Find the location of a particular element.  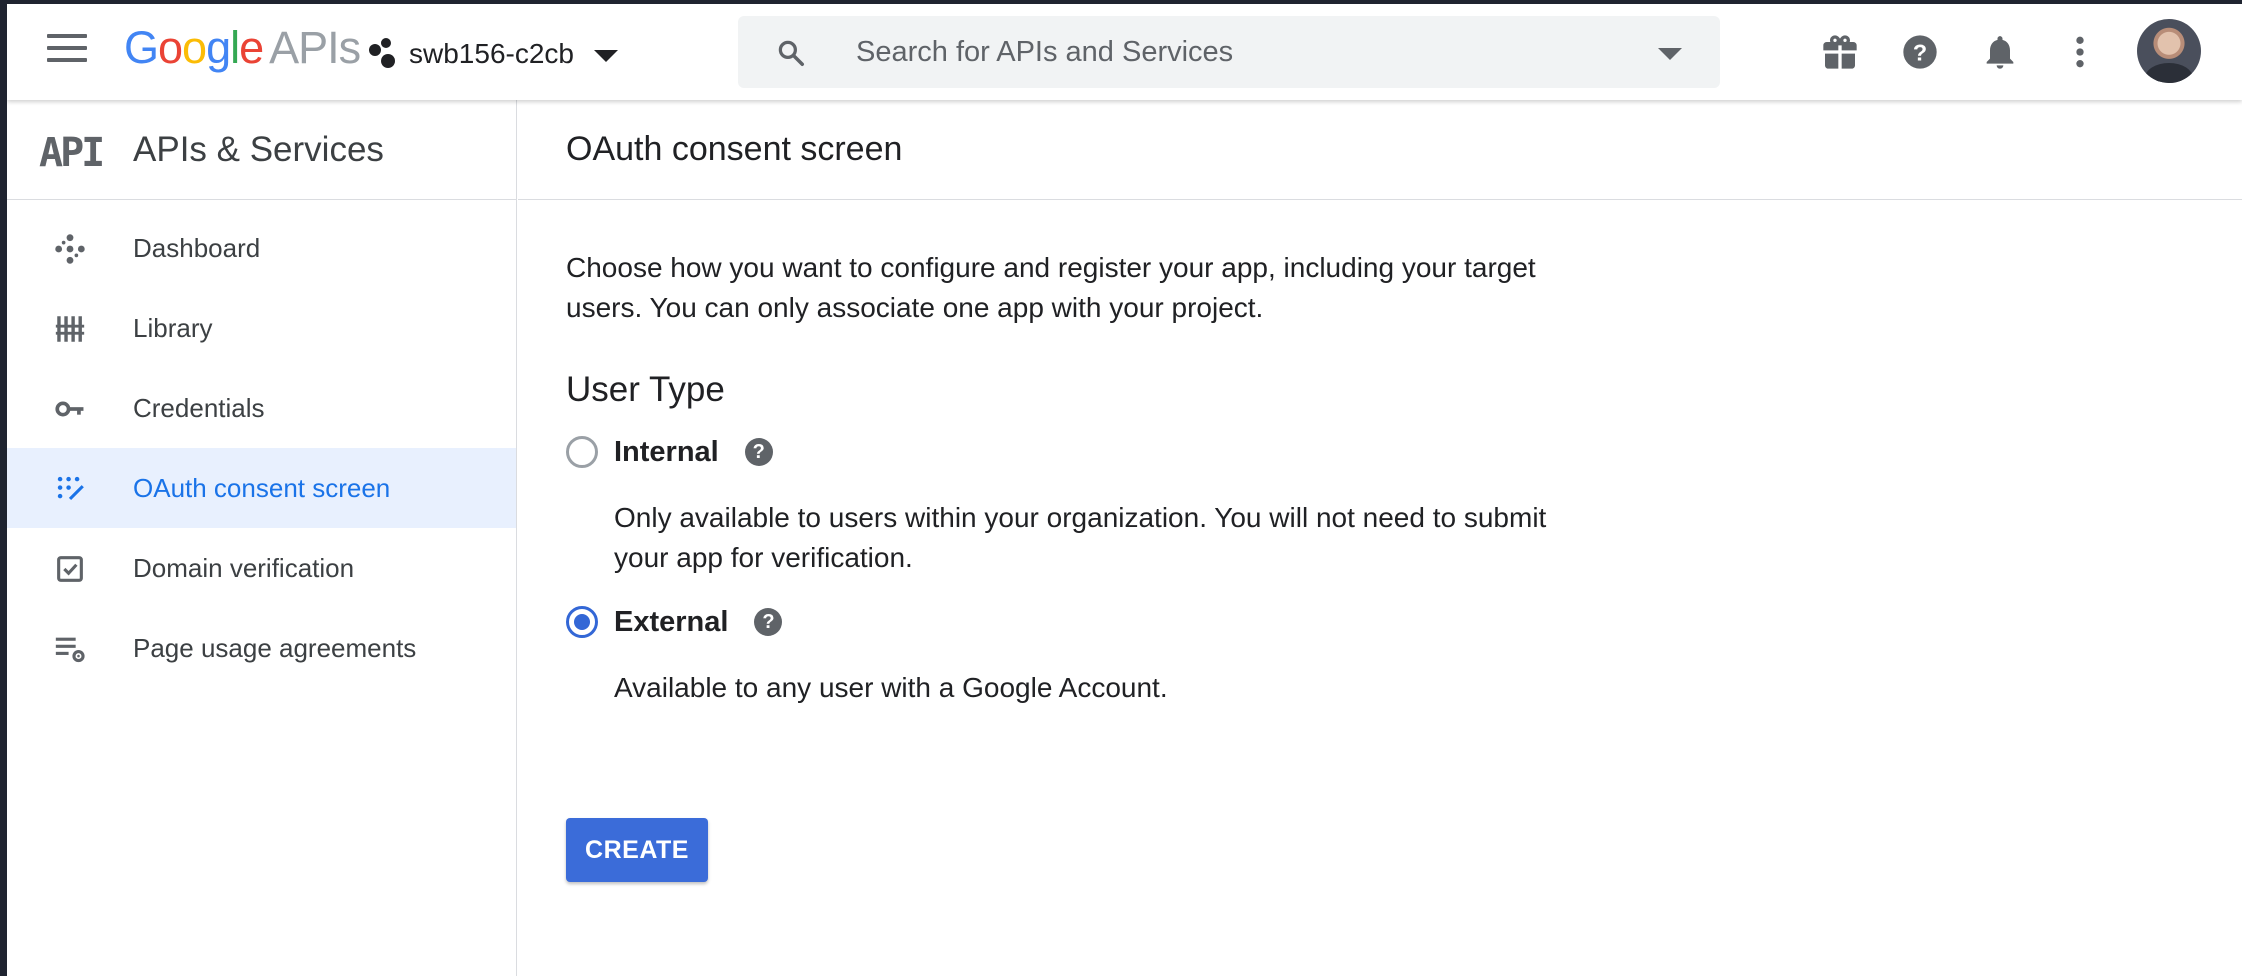

sidebar-item-label: OAuth consent screen is located at coordinates (262, 487).